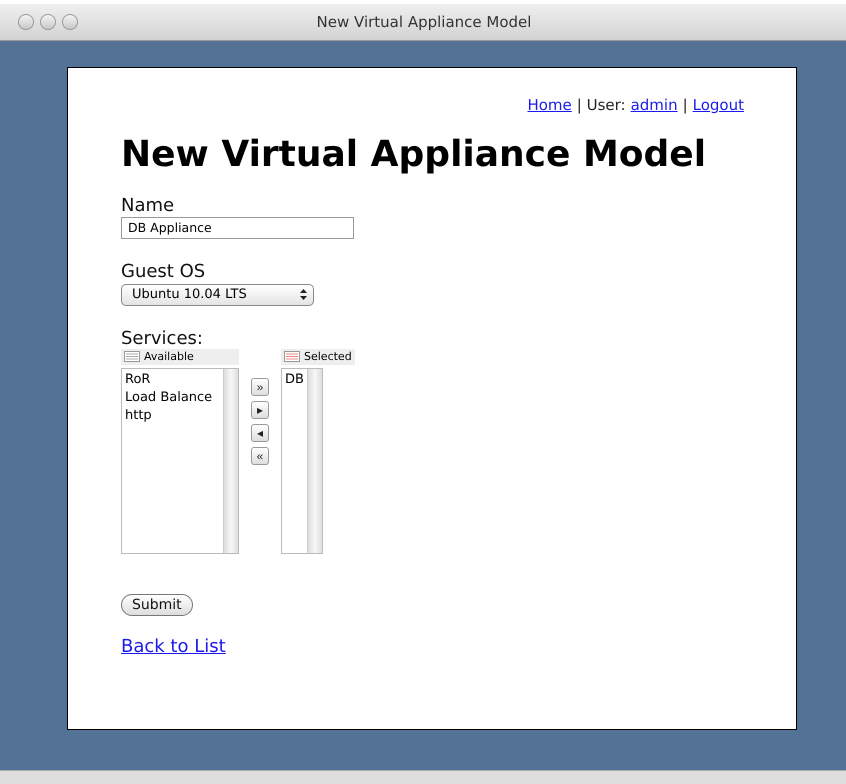 The image size is (846, 784). I want to click on field-label: Name, so click(148, 205).